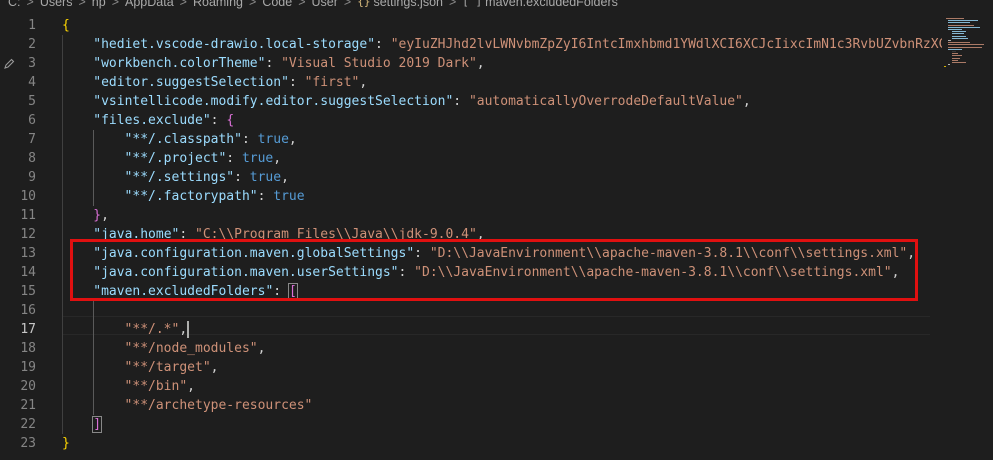 This screenshot has width=993, height=460. I want to click on code-line: "editor.suggestSelection": "first",, so click(230, 82).